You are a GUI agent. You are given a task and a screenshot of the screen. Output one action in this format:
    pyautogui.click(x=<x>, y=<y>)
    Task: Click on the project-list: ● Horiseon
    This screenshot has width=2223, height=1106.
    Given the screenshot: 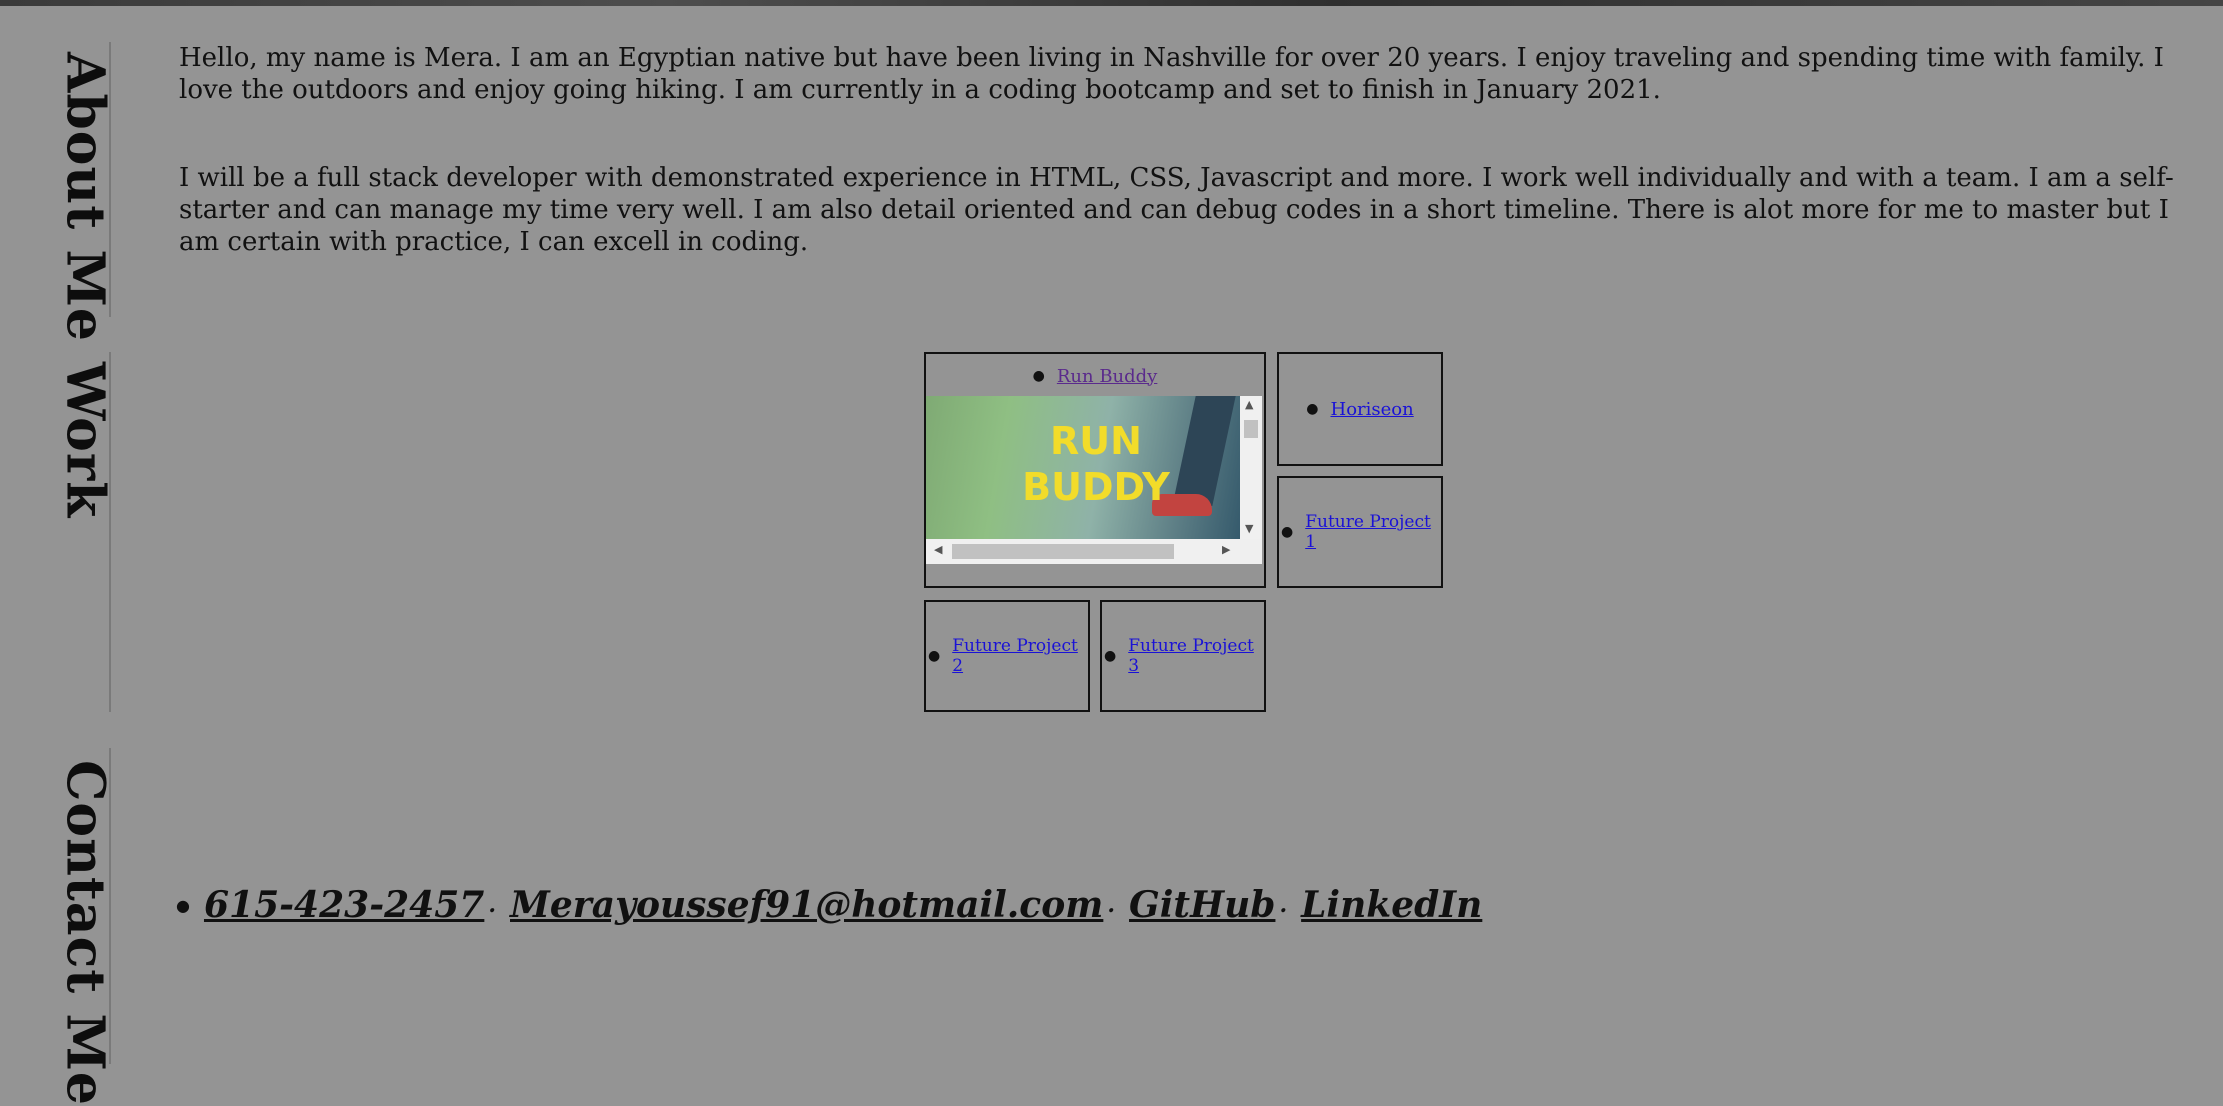 What is the action you would take?
    pyautogui.click(x=1360, y=409)
    